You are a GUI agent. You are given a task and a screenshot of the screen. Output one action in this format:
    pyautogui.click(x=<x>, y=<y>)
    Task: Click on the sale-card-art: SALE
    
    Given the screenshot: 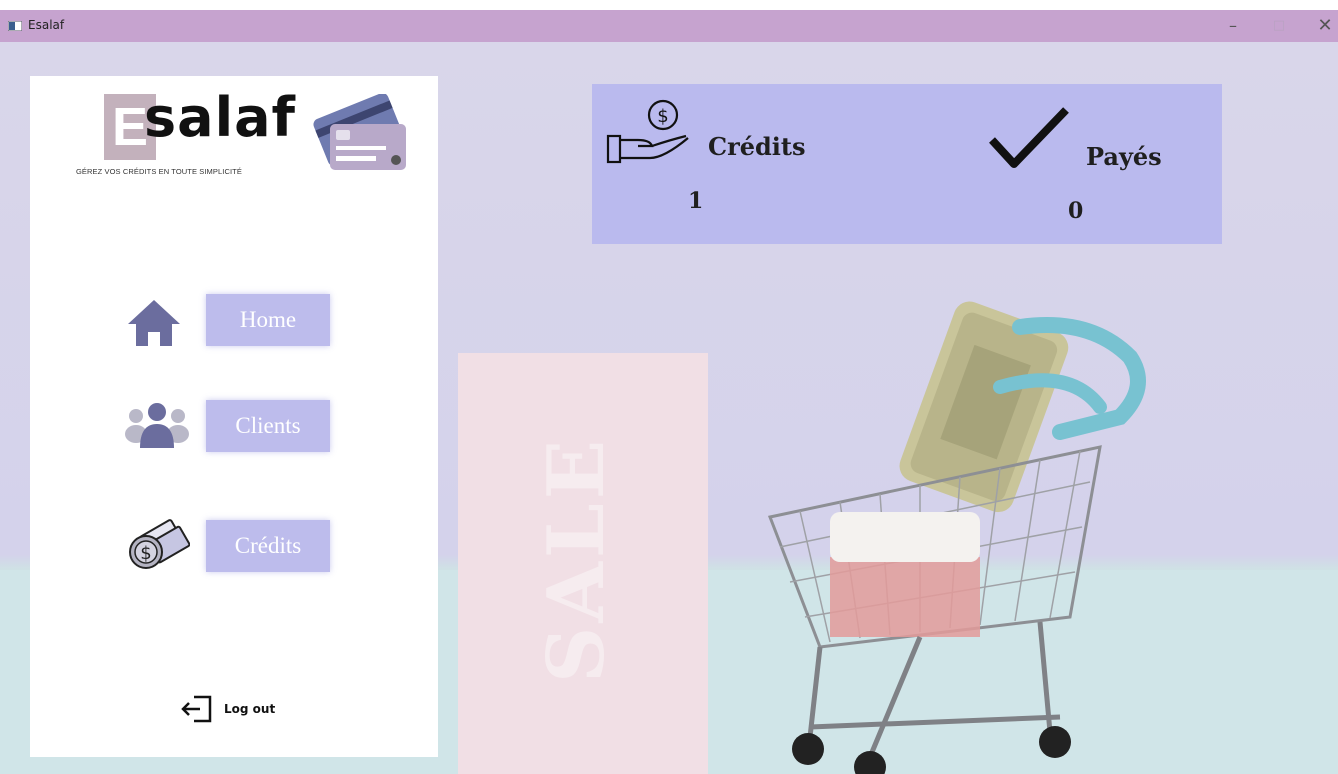 What is the action you would take?
    pyautogui.click(x=576, y=559)
    